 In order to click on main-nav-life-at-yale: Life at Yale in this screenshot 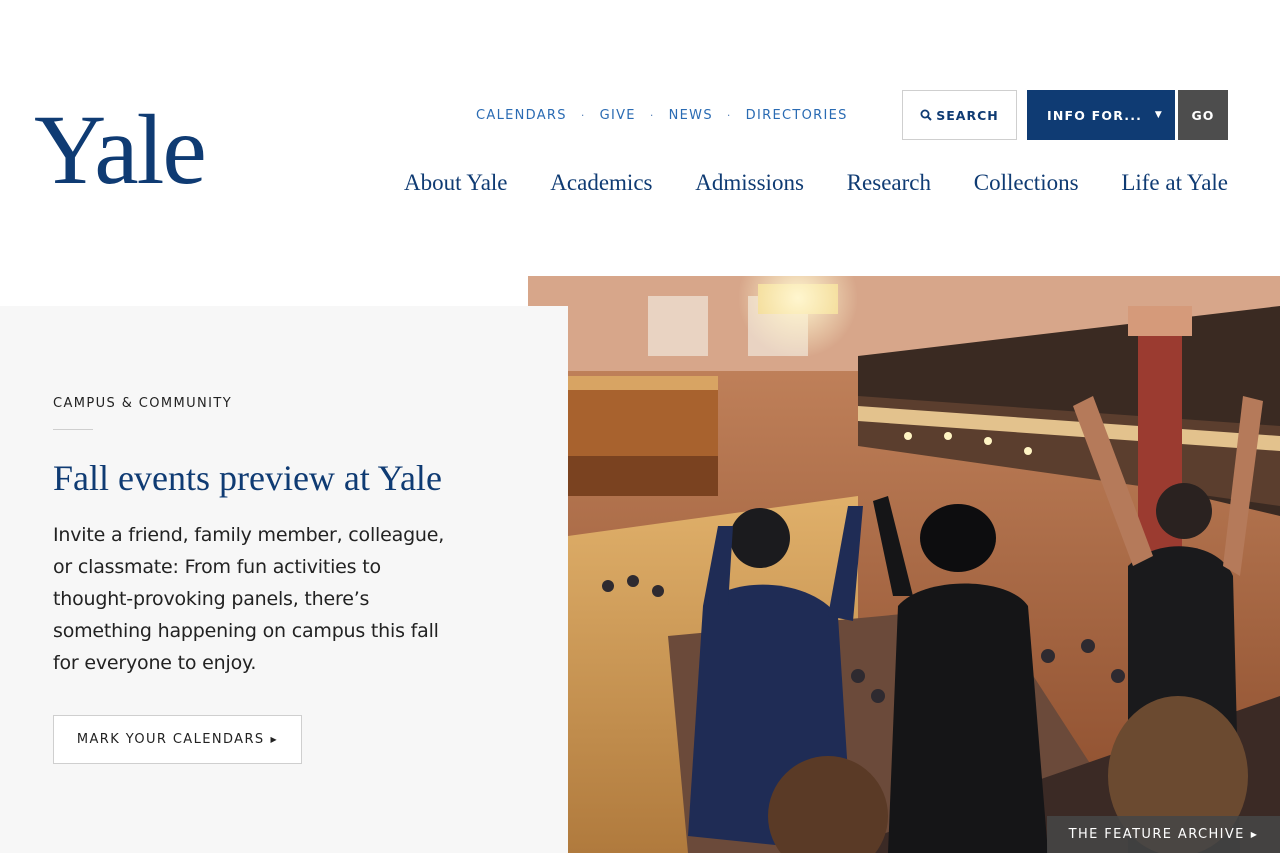, I will do `click(1174, 183)`.